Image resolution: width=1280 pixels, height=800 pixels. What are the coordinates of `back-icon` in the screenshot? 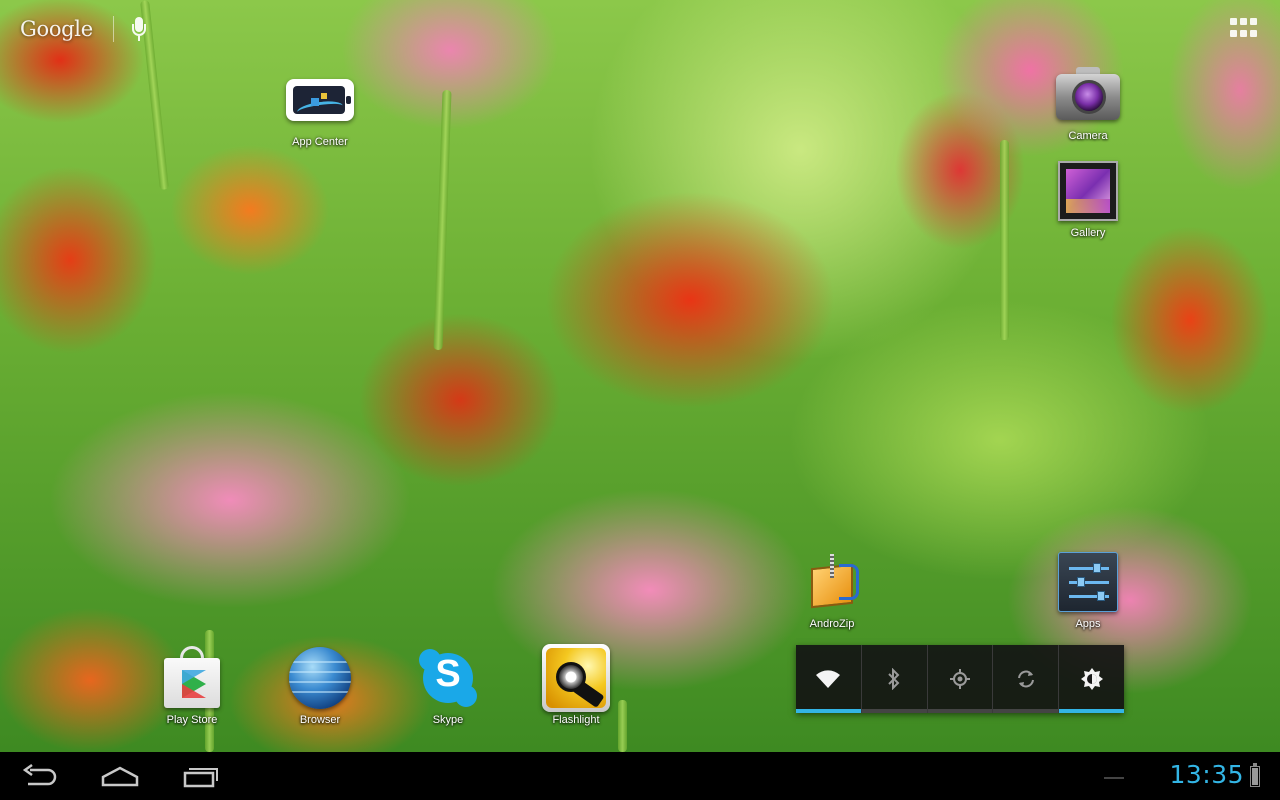 It's located at (40, 776).